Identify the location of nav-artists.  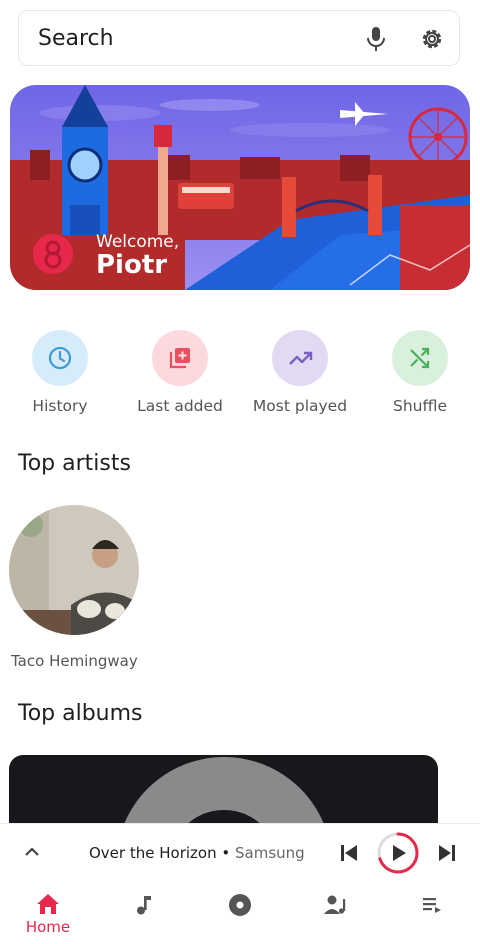
(336, 905).